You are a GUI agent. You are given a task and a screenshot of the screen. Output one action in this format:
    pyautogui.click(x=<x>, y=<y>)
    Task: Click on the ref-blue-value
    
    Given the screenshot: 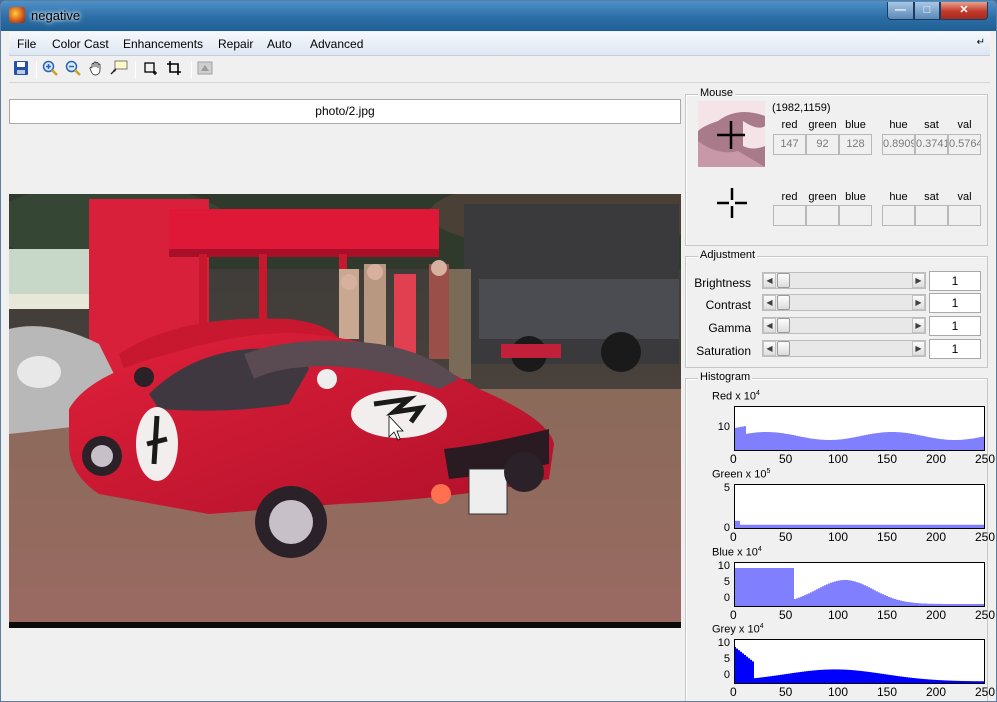 What is the action you would take?
    pyautogui.click(x=855, y=215)
    